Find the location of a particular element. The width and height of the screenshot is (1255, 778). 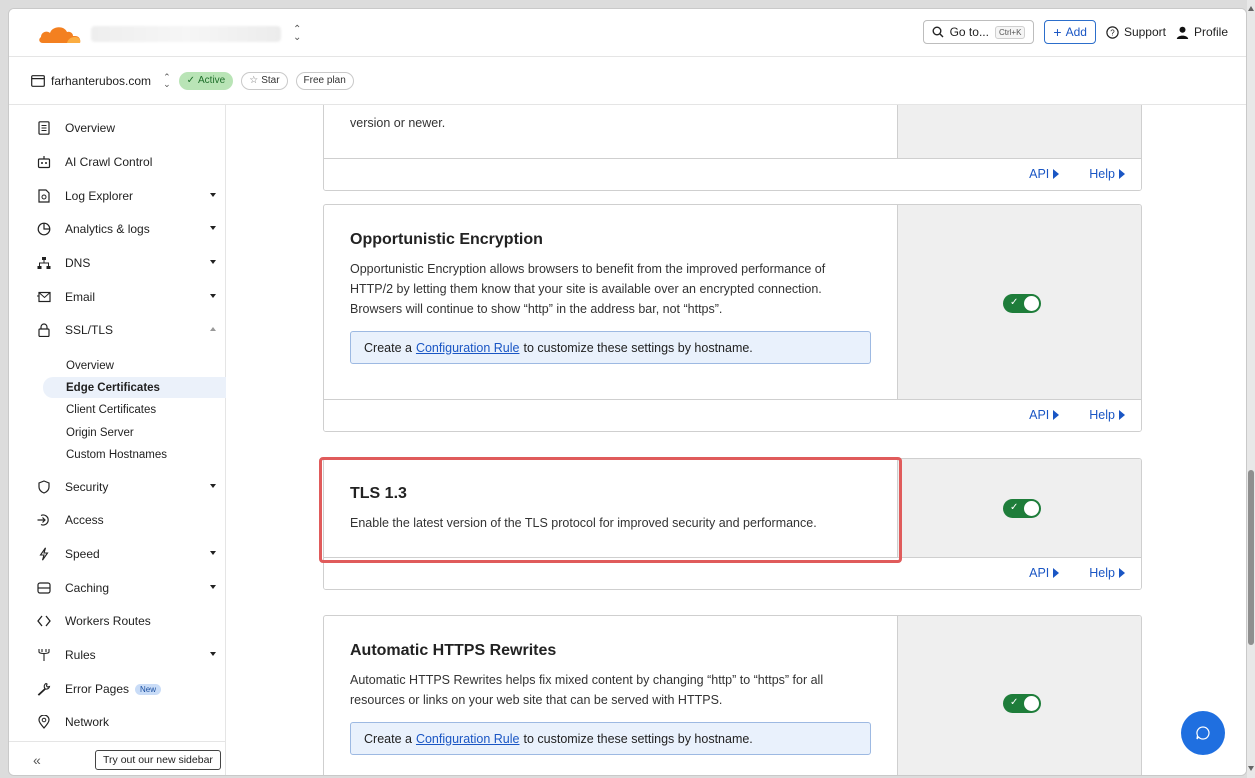

star-button: ☆ Star is located at coordinates (264, 80).